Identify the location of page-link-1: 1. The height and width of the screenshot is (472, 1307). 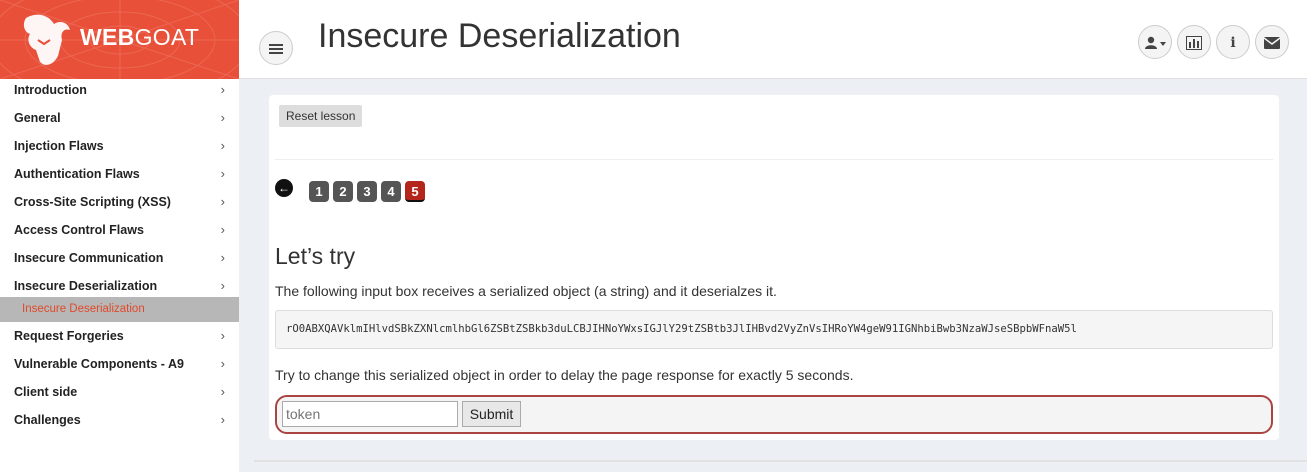
(319, 191).